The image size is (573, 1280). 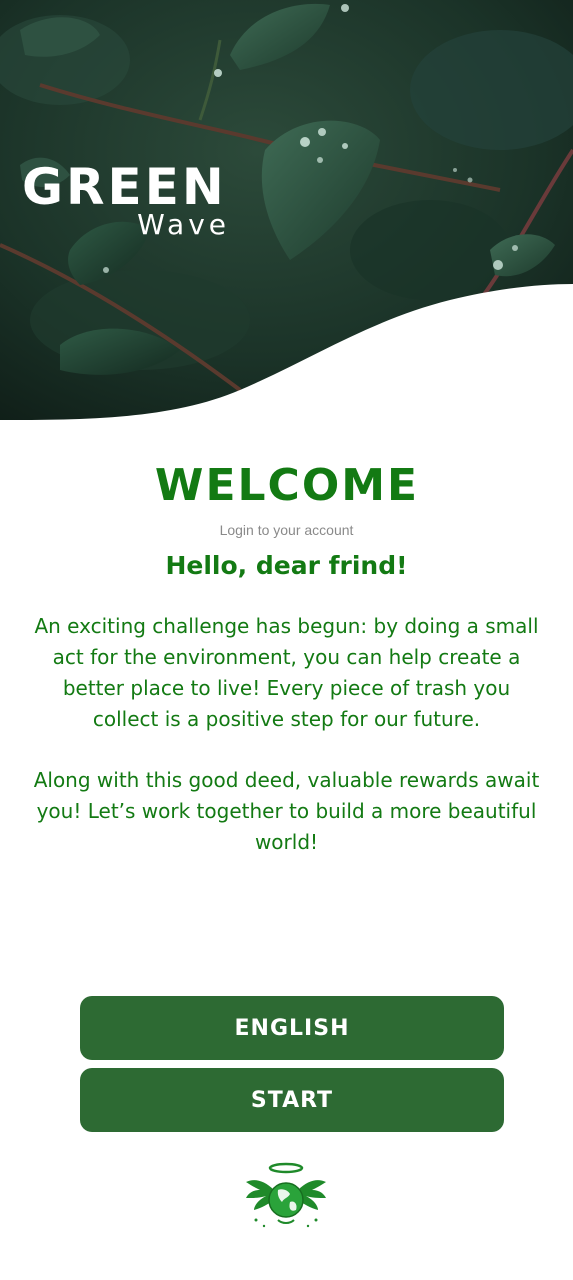 What do you see at coordinates (292, 1028) in the screenshot?
I see `language-button: ENGLISH` at bounding box center [292, 1028].